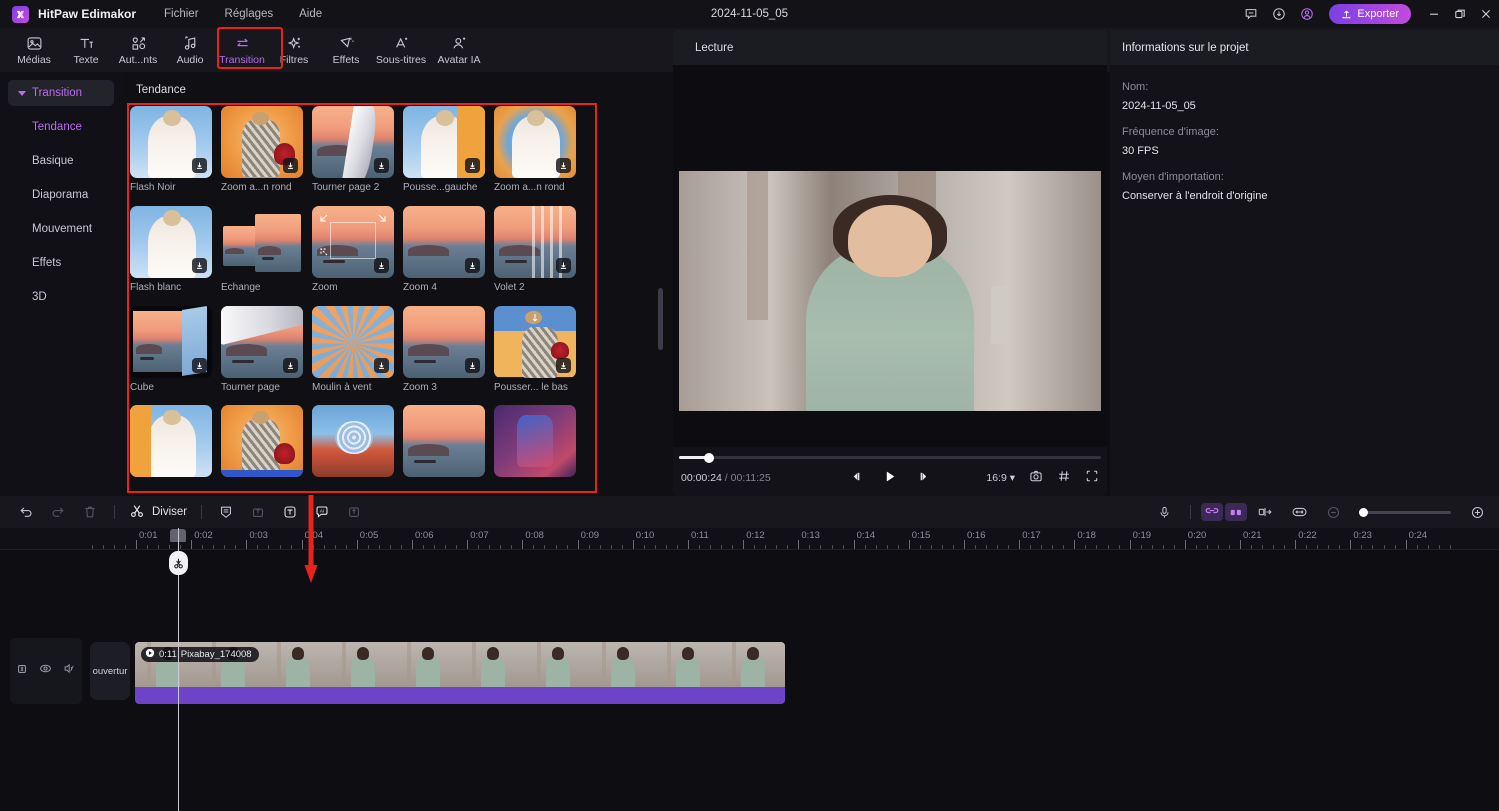 The width and height of the screenshot is (1499, 811). Describe the element at coordinates (1333, 512) in the screenshot. I see `zoom-out-icon` at that location.